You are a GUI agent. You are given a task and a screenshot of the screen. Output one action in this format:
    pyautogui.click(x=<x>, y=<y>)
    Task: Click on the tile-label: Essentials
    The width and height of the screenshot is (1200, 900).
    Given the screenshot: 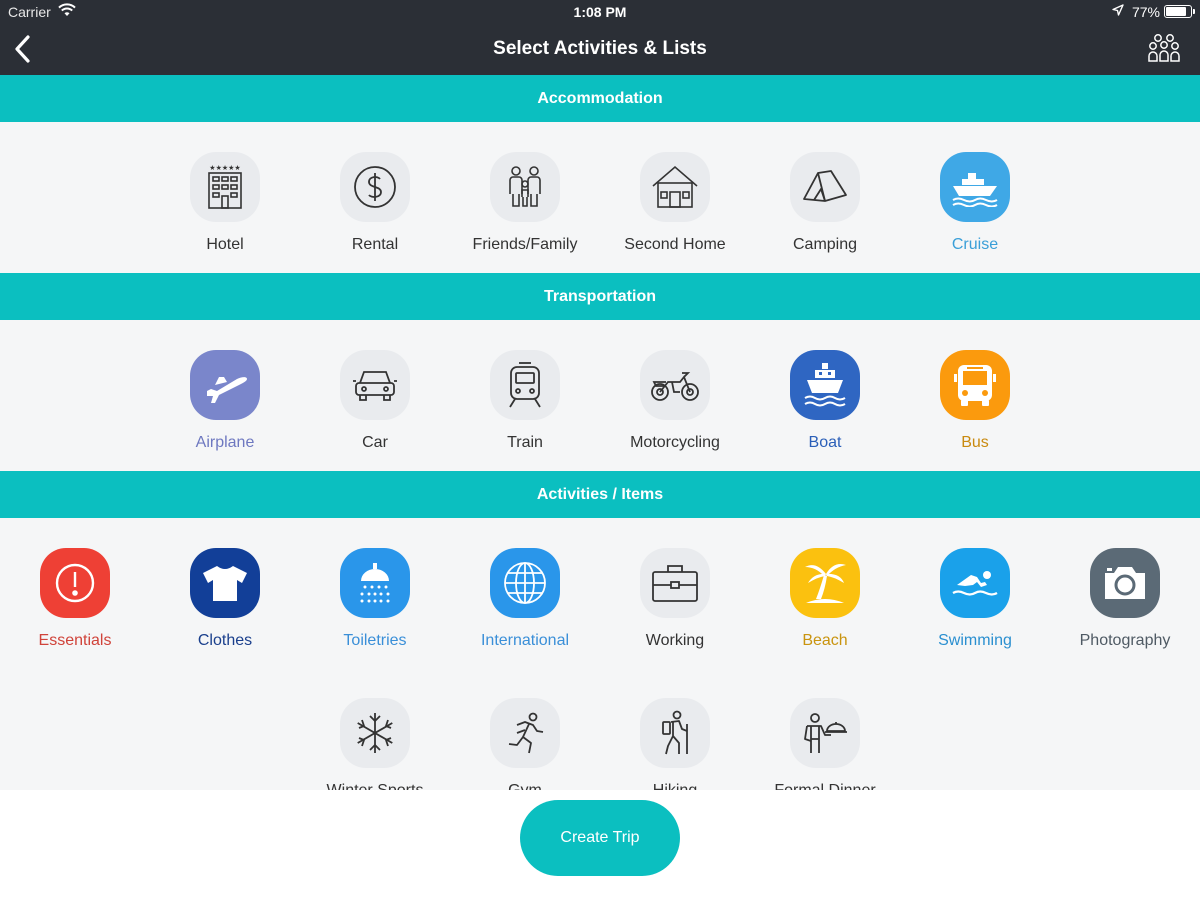 What is the action you would take?
    pyautogui.click(x=75, y=640)
    